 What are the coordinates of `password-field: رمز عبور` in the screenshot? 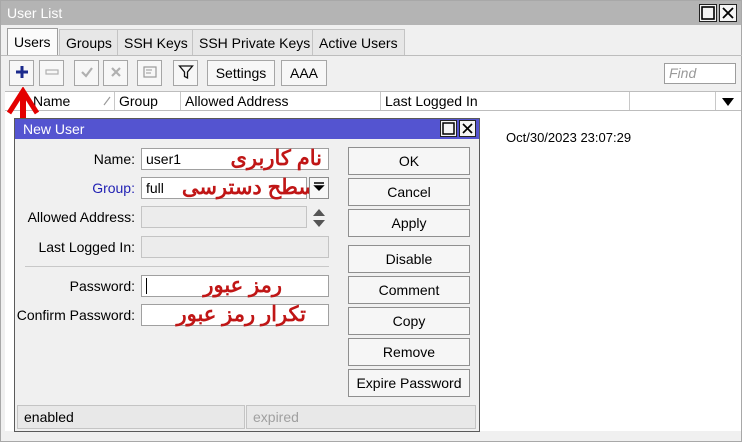 It's located at (235, 285).